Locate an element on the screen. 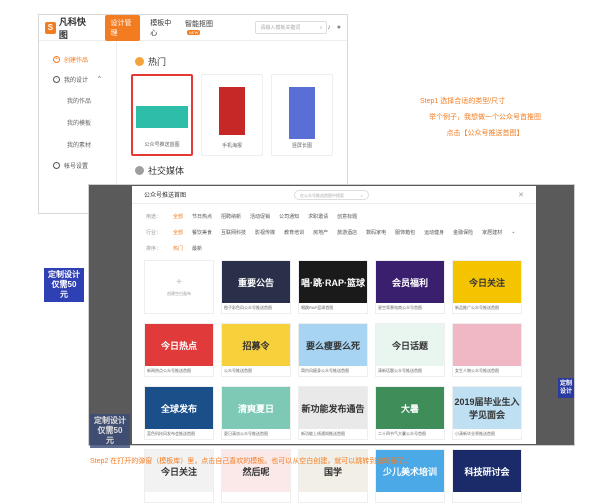 This screenshot has height=503, width=600. template-card-caption: 唱跳RAP篮球首图 is located at coordinates (317, 307).